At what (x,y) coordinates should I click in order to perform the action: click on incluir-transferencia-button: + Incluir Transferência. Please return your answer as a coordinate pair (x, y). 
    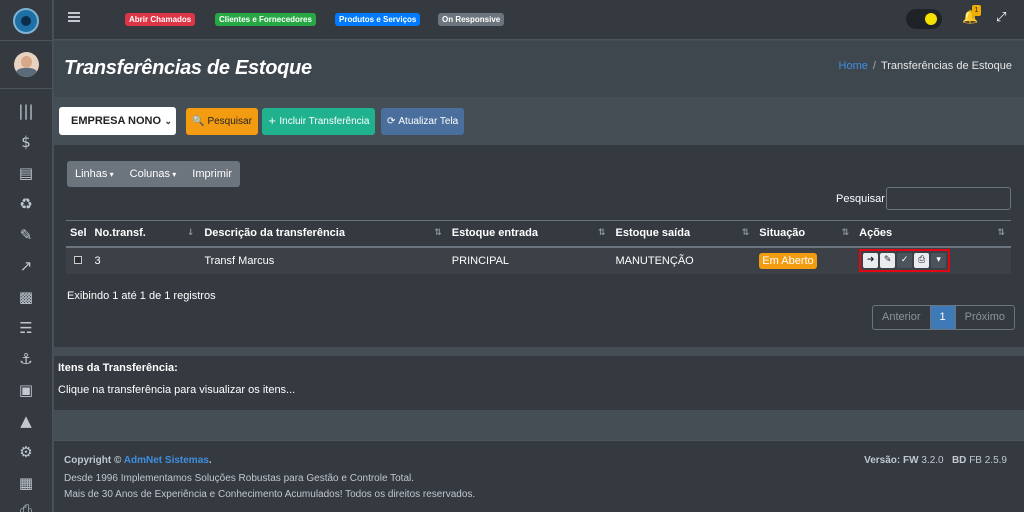
    Looking at the image, I should click on (319, 121).